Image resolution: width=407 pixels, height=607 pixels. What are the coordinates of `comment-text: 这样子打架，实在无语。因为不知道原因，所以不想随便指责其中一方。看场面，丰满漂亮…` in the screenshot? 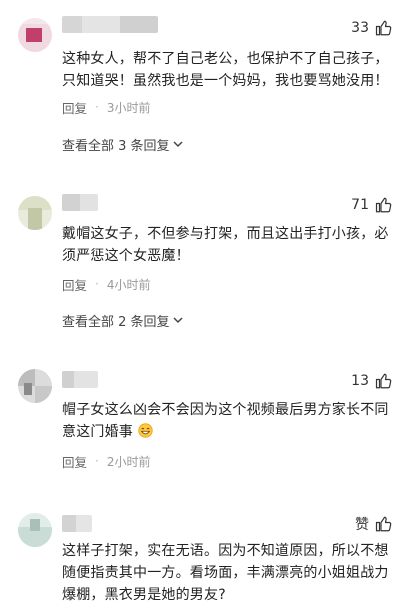 It's located at (225, 573).